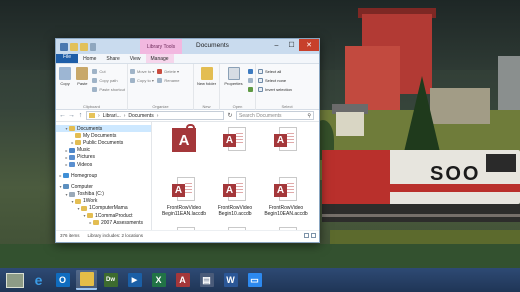 Image resolution: width=520 pixels, height=292 pixels. I want to click on taskbar-start-button, so click(14, 280).